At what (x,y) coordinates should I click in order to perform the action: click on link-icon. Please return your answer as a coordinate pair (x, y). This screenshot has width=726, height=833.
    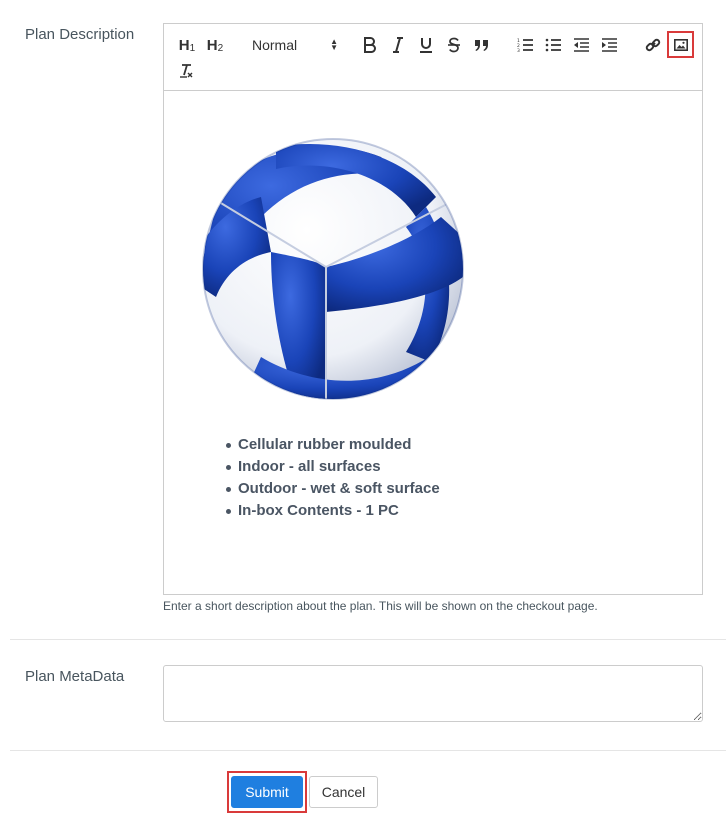
    Looking at the image, I should click on (653, 45).